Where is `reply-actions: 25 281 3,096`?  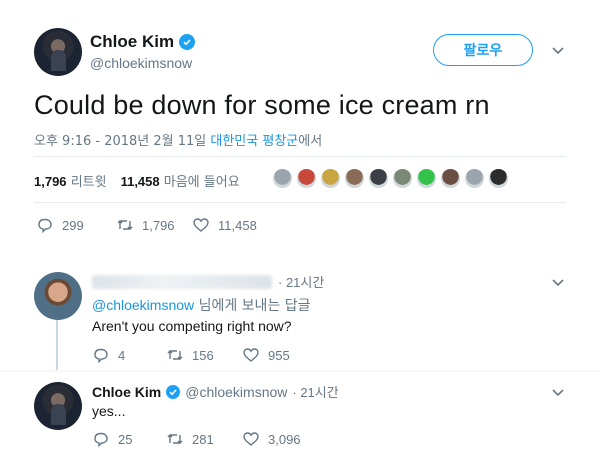 reply-actions: 25 281 3,096 is located at coordinates (212, 439).